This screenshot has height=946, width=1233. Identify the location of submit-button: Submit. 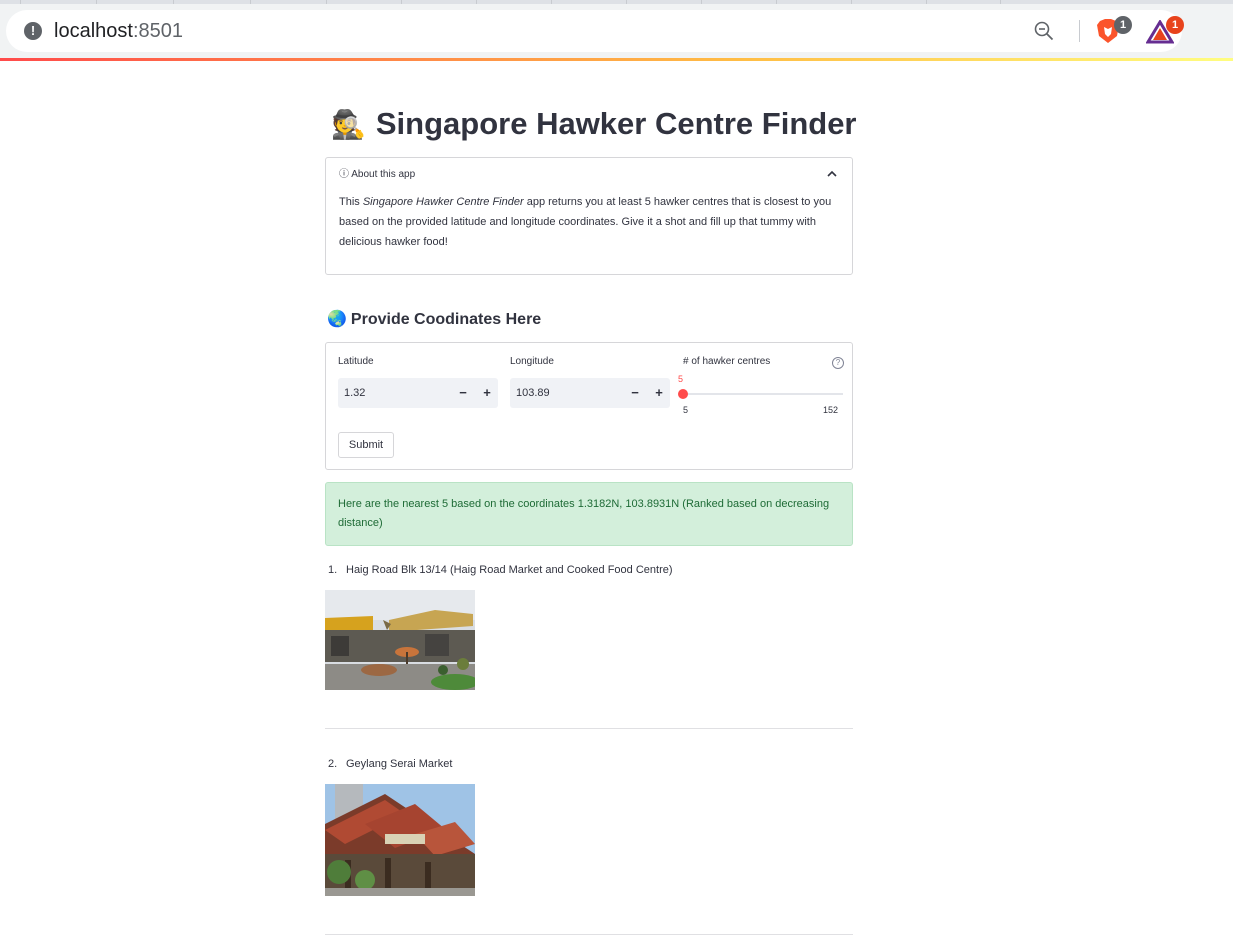
(366, 445).